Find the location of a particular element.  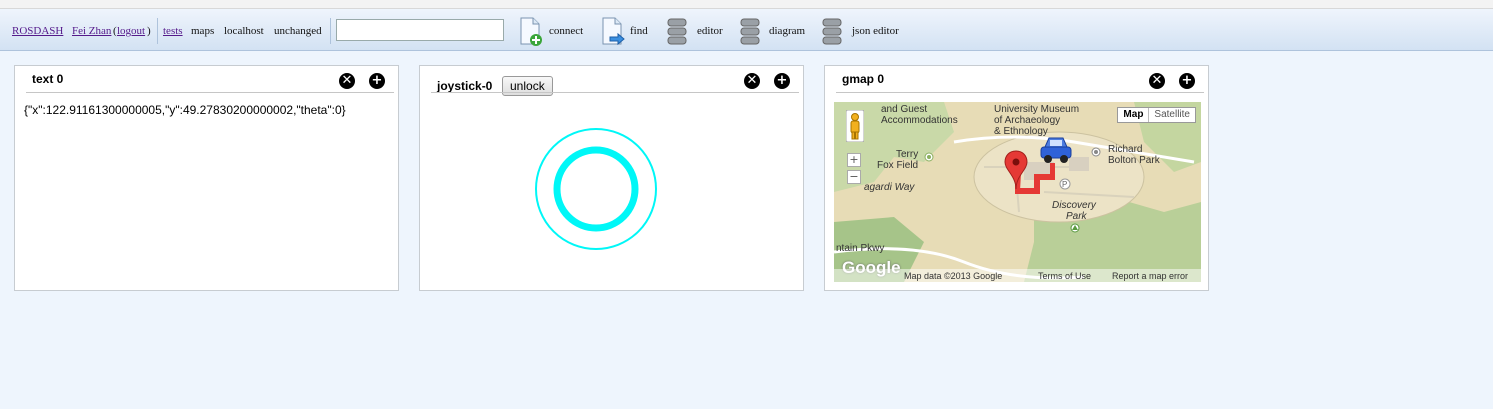

maps-label: maps is located at coordinates (202, 31).